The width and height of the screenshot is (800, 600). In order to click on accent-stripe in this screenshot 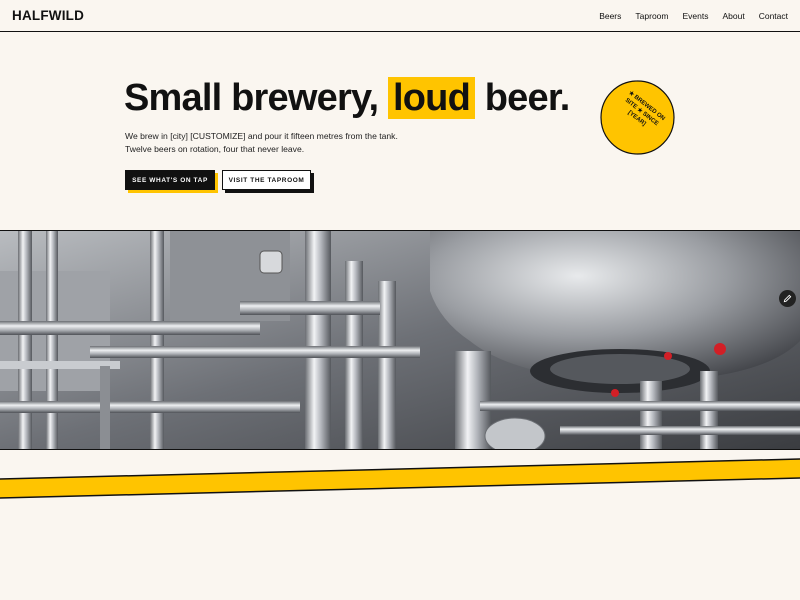, I will do `click(400, 478)`.